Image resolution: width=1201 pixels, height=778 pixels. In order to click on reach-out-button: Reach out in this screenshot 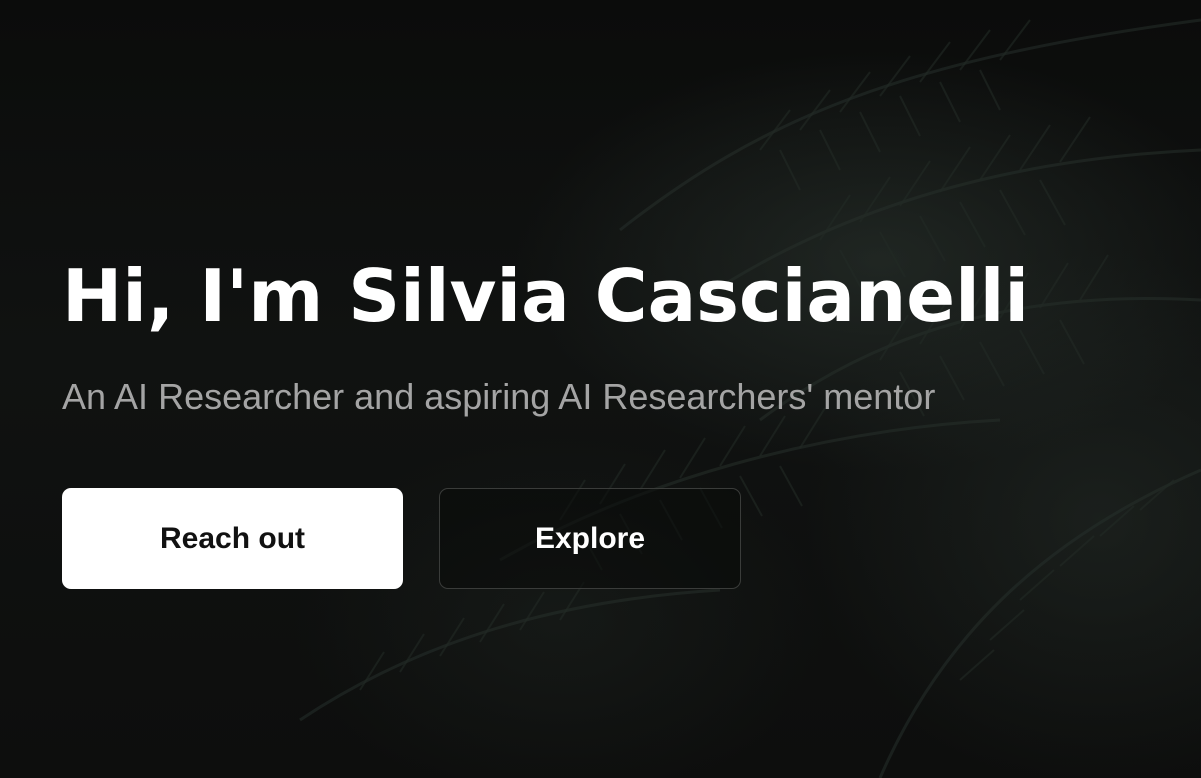, I will do `click(232, 538)`.